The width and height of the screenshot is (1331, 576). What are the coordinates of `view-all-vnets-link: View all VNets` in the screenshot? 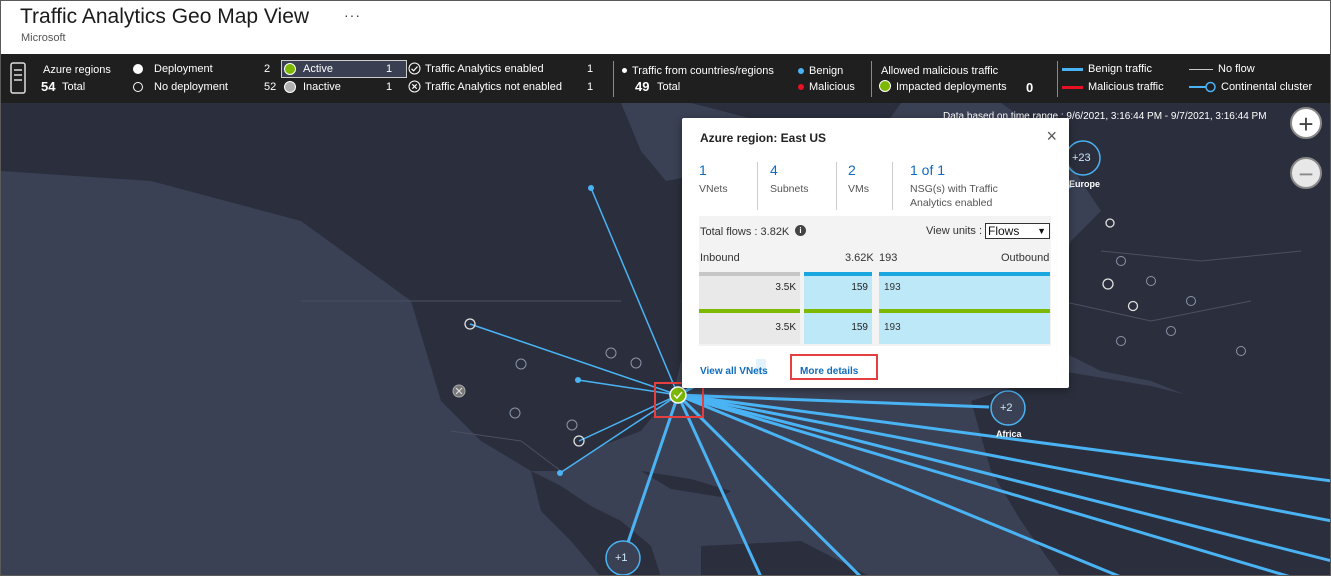 It's located at (734, 371).